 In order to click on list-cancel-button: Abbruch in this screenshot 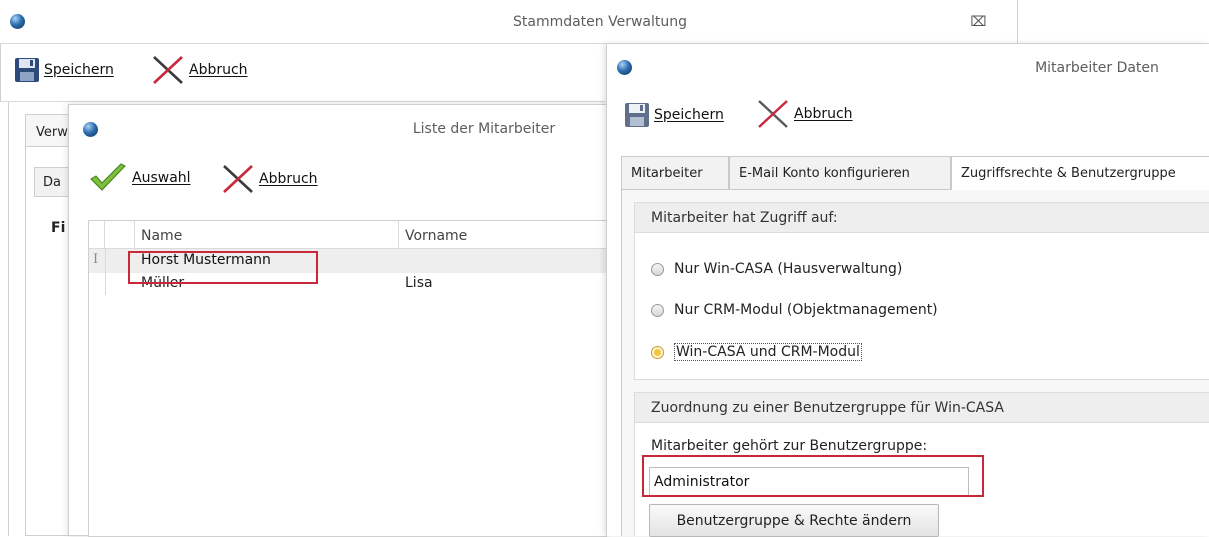, I will do `click(269, 179)`.